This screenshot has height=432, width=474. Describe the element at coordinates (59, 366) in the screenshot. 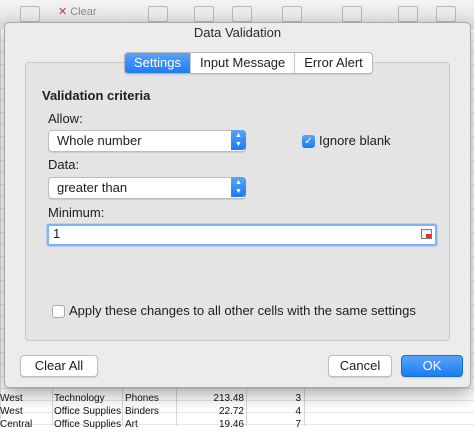

I see `clear-all-button: Clear All` at that location.